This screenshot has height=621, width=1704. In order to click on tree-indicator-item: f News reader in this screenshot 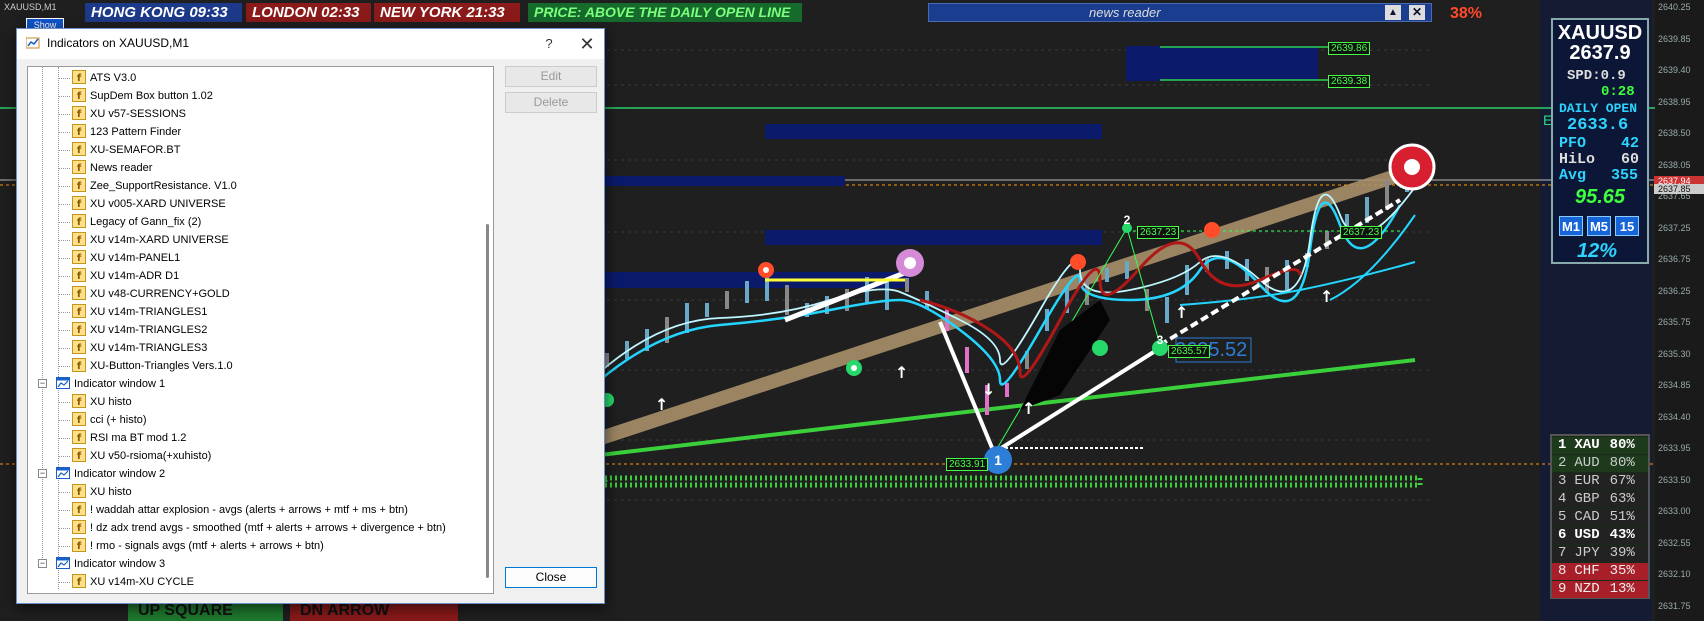, I will do `click(112, 168)`.